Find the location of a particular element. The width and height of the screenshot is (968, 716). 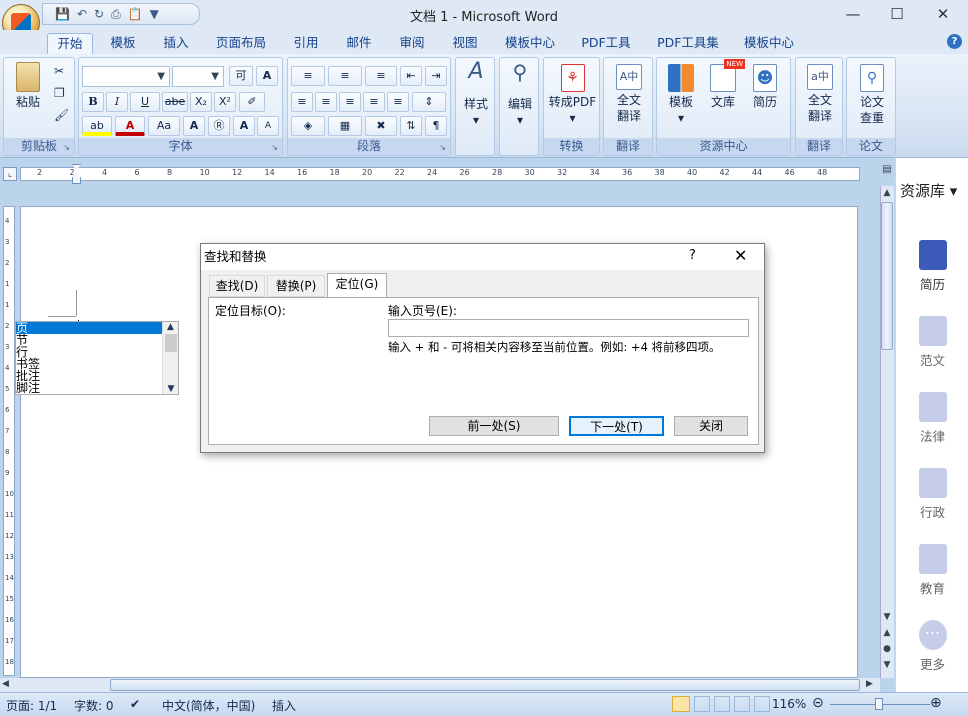

outline-view-icon is located at coordinates (742, 704).